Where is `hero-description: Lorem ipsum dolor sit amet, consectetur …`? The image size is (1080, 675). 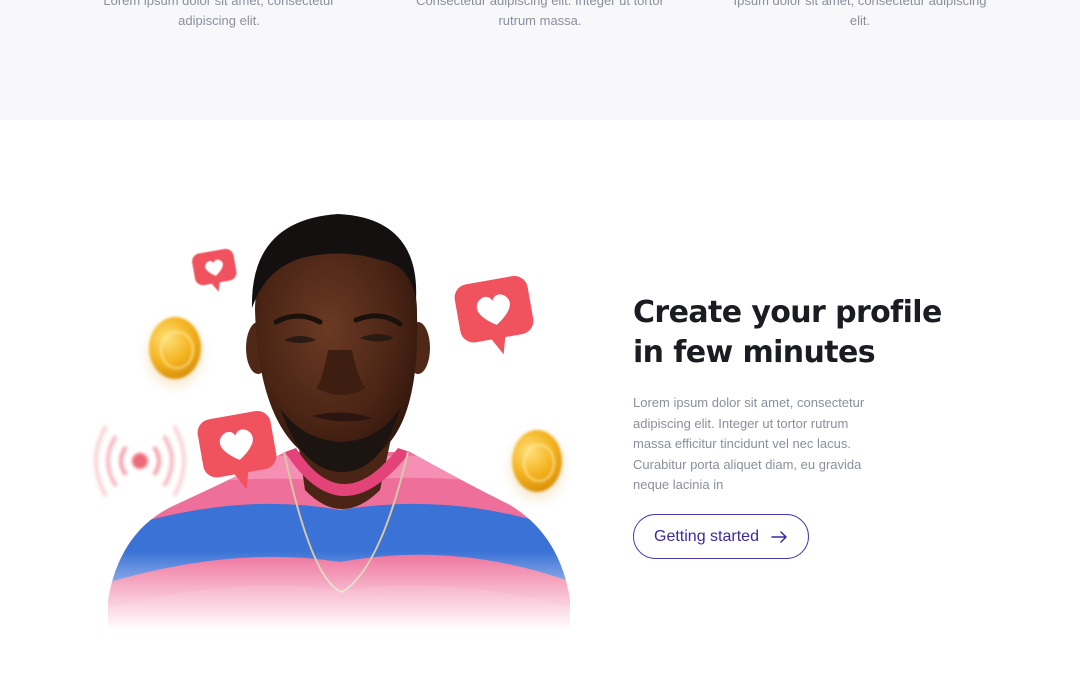
hero-description: Lorem ipsum dolor sit amet, consectetur … is located at coordinates (763, 444).